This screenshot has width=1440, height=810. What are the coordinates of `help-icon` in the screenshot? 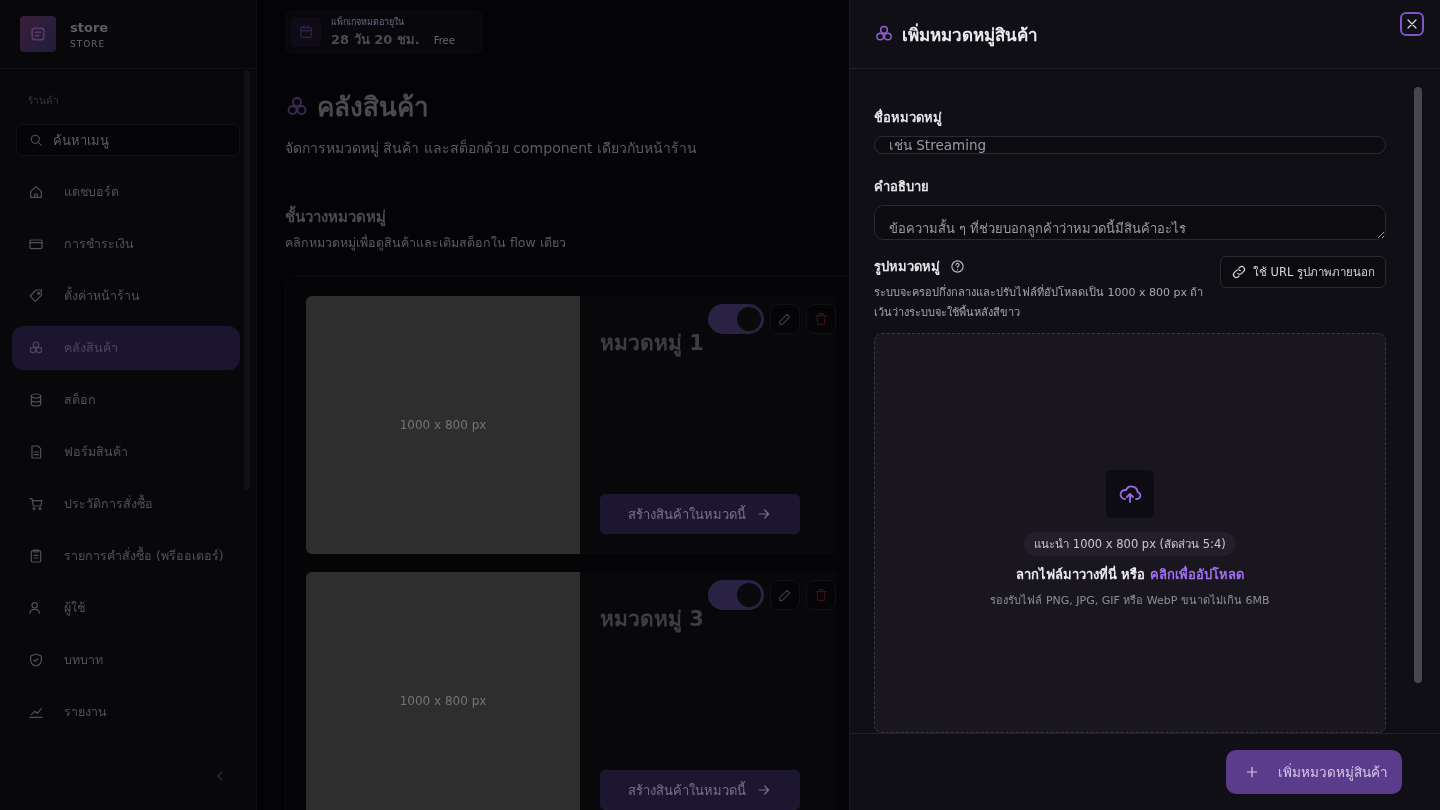 It's located at (957, 266).